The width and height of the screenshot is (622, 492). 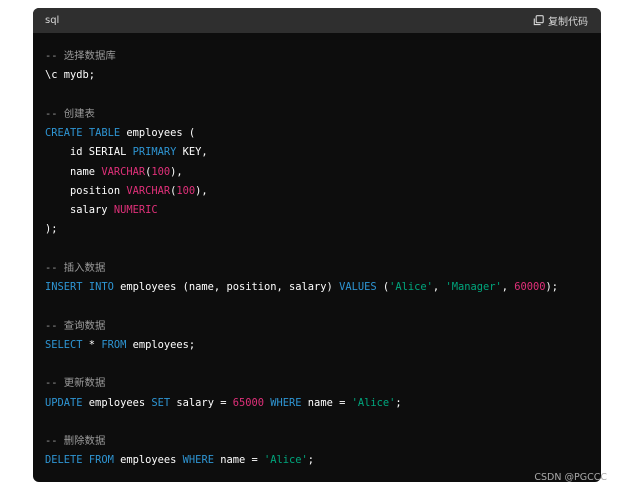 I want to click on code-token-plain: employees (name, position, salary), so click(x=226, y=287).